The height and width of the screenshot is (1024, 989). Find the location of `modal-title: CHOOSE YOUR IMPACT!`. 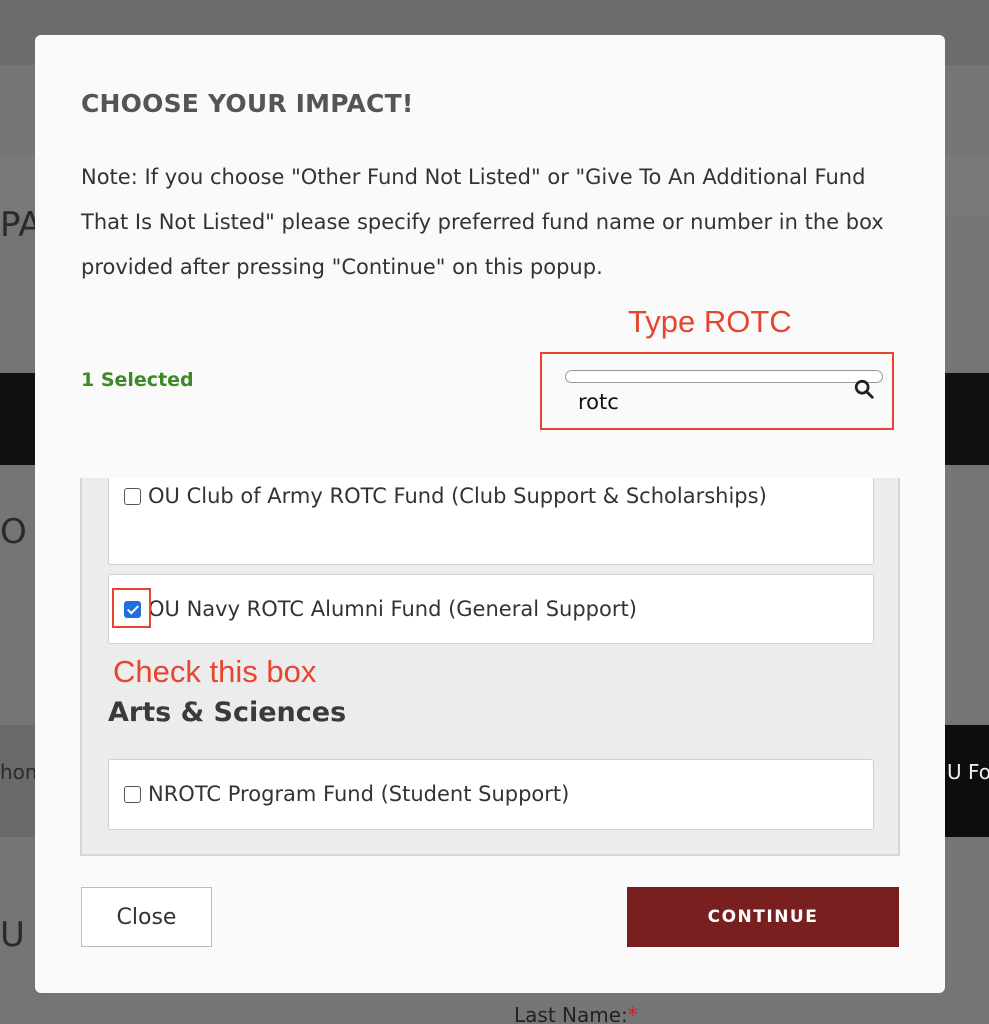

modal-title: CHOOSE YOUR IMPACT! is located at coordinates (247, 103).